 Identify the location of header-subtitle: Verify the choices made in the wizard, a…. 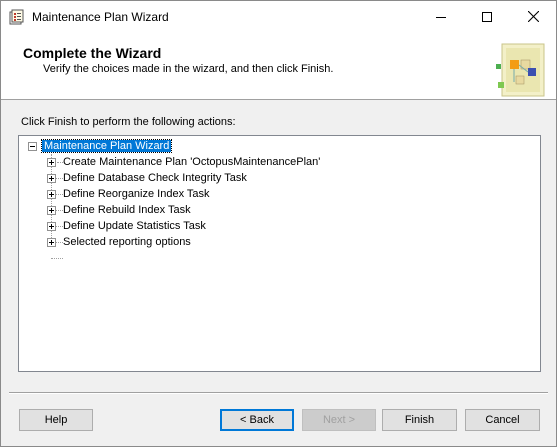
(188, 69).